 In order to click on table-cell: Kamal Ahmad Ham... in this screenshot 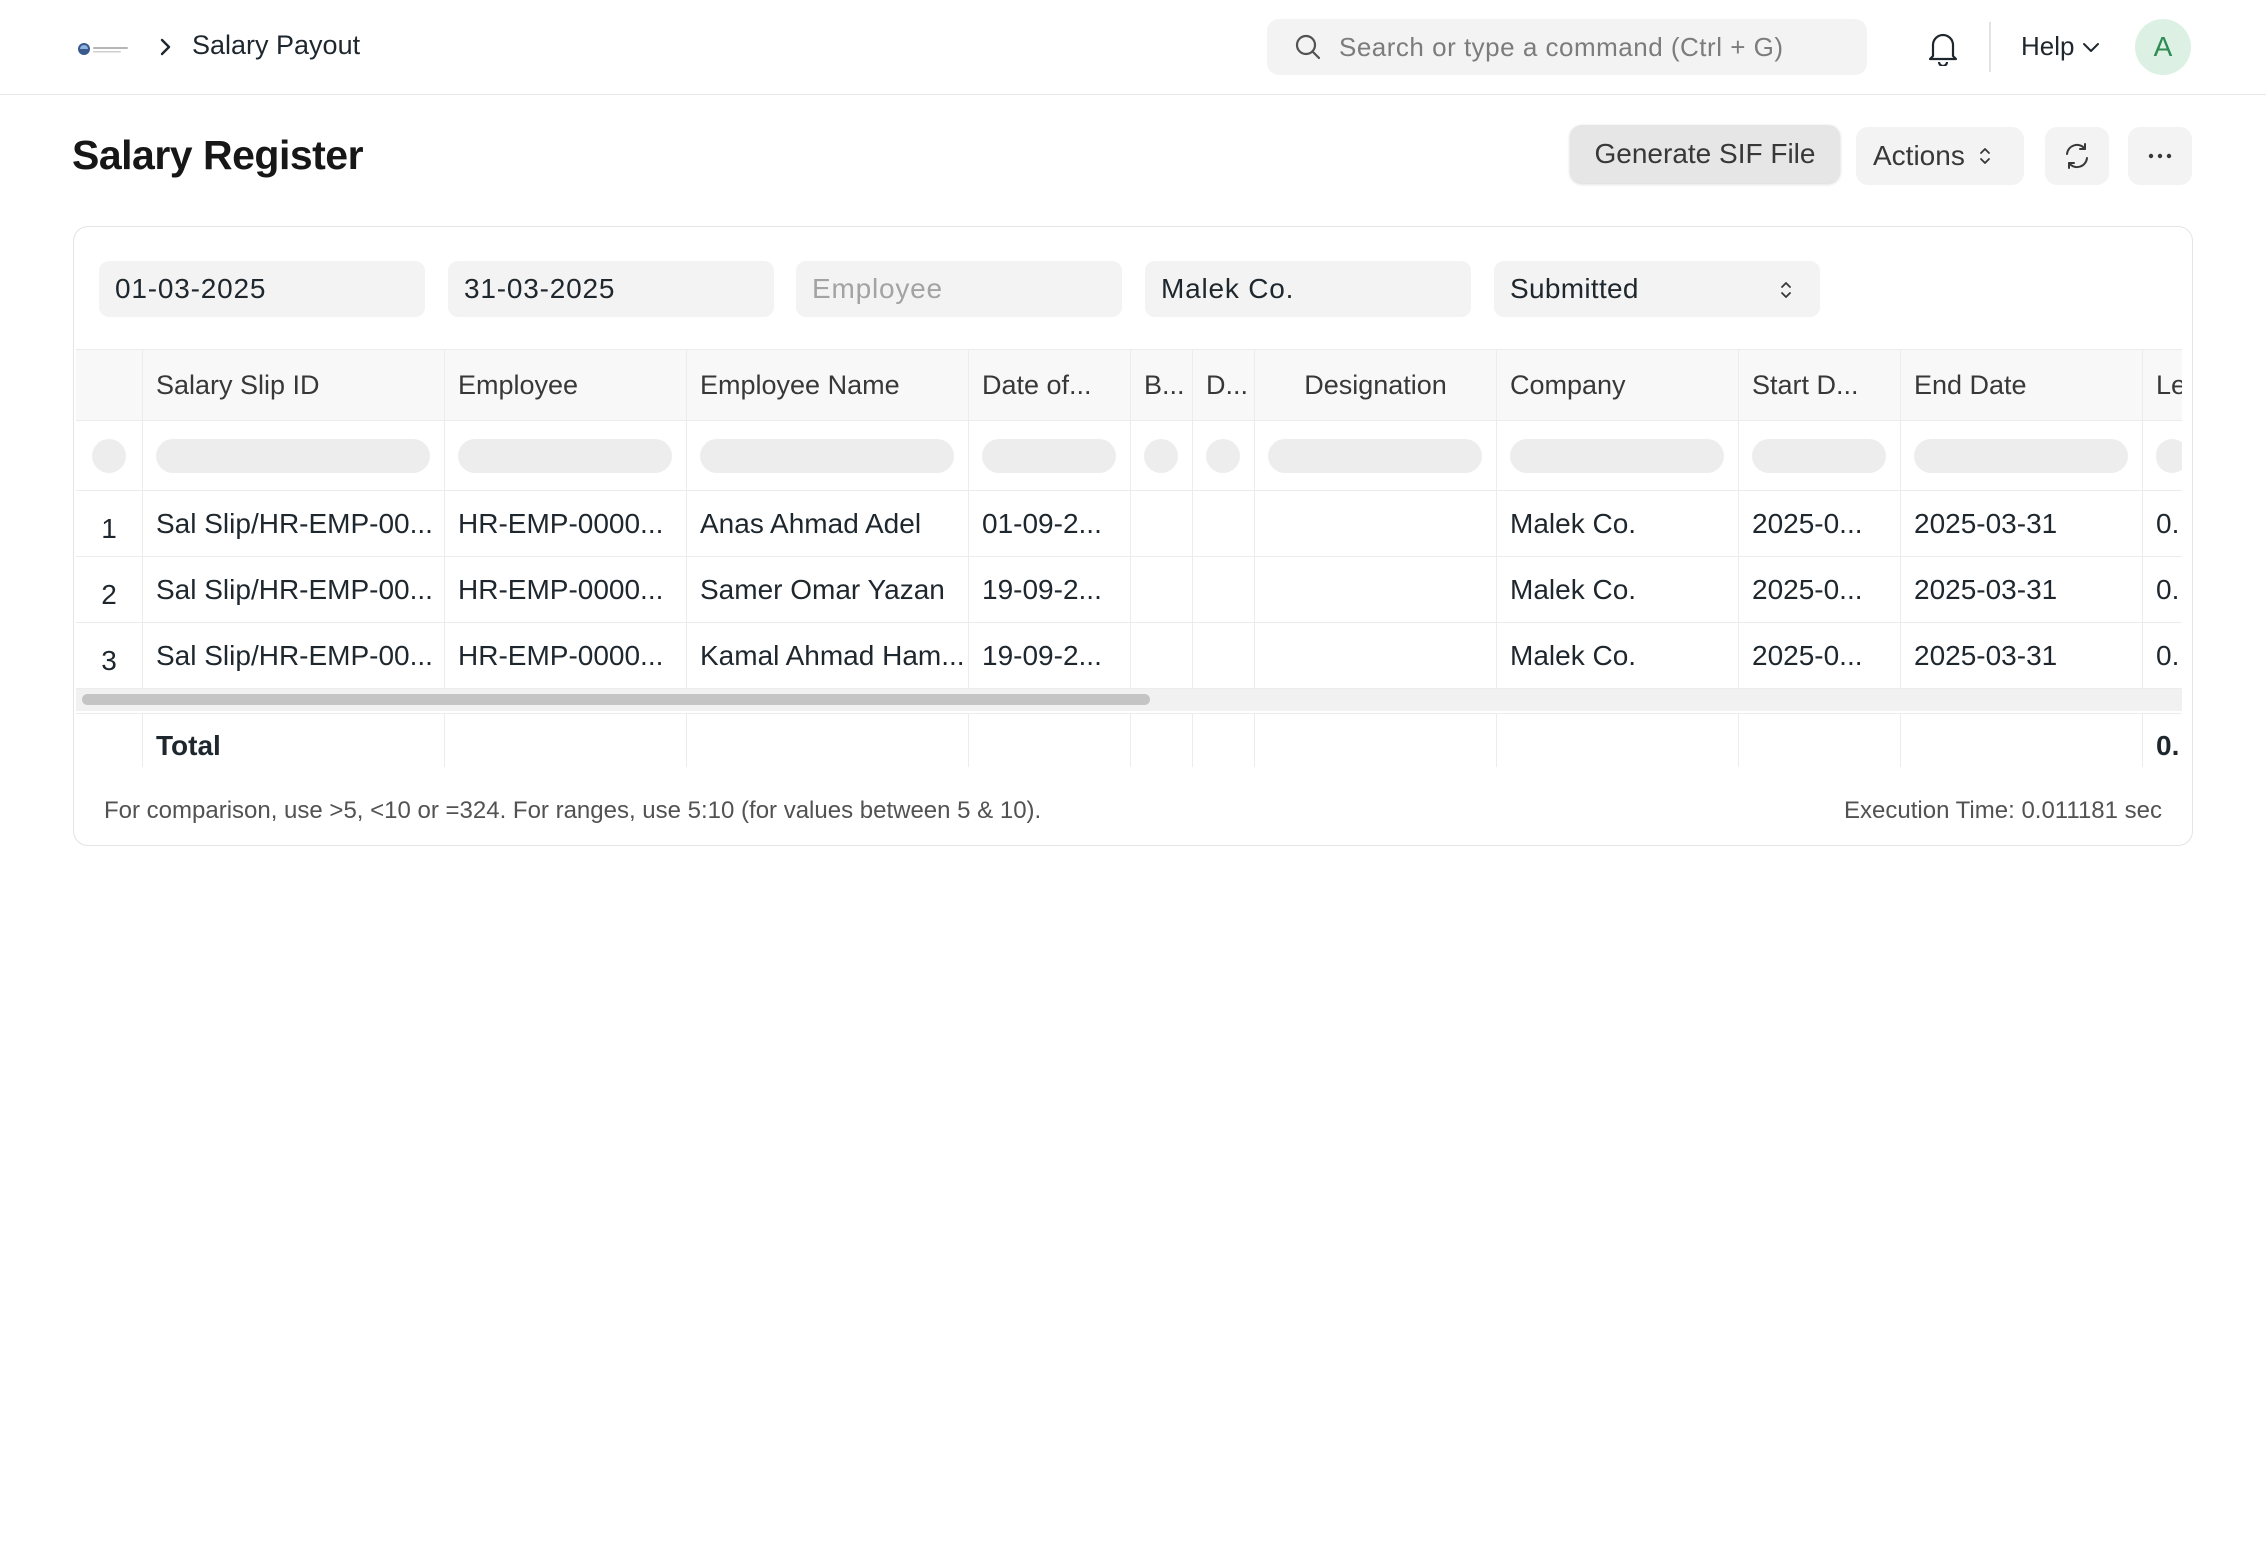, I will do `click(827, 655)`.